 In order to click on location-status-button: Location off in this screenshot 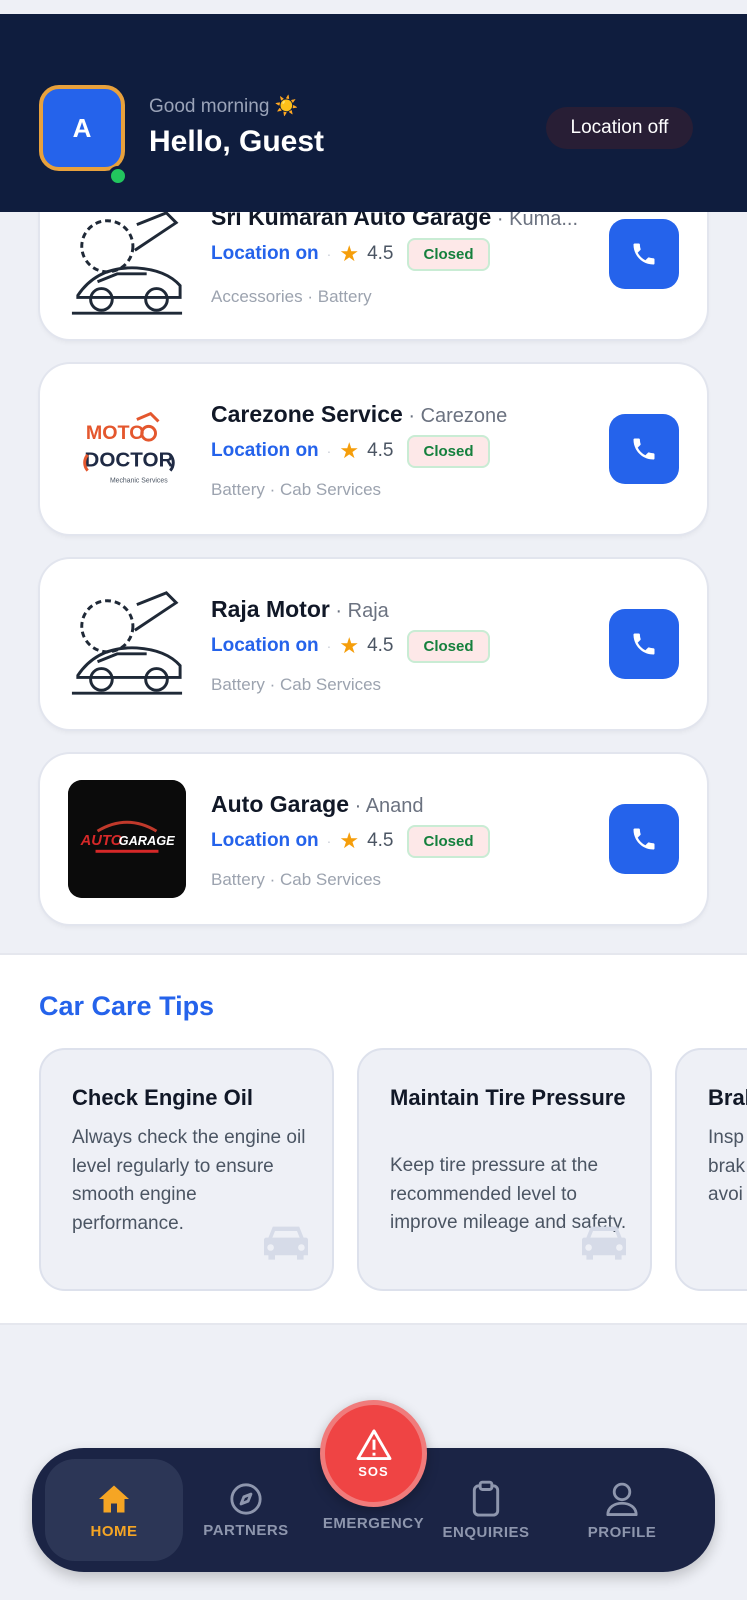, I will do `click(619, 128)`.